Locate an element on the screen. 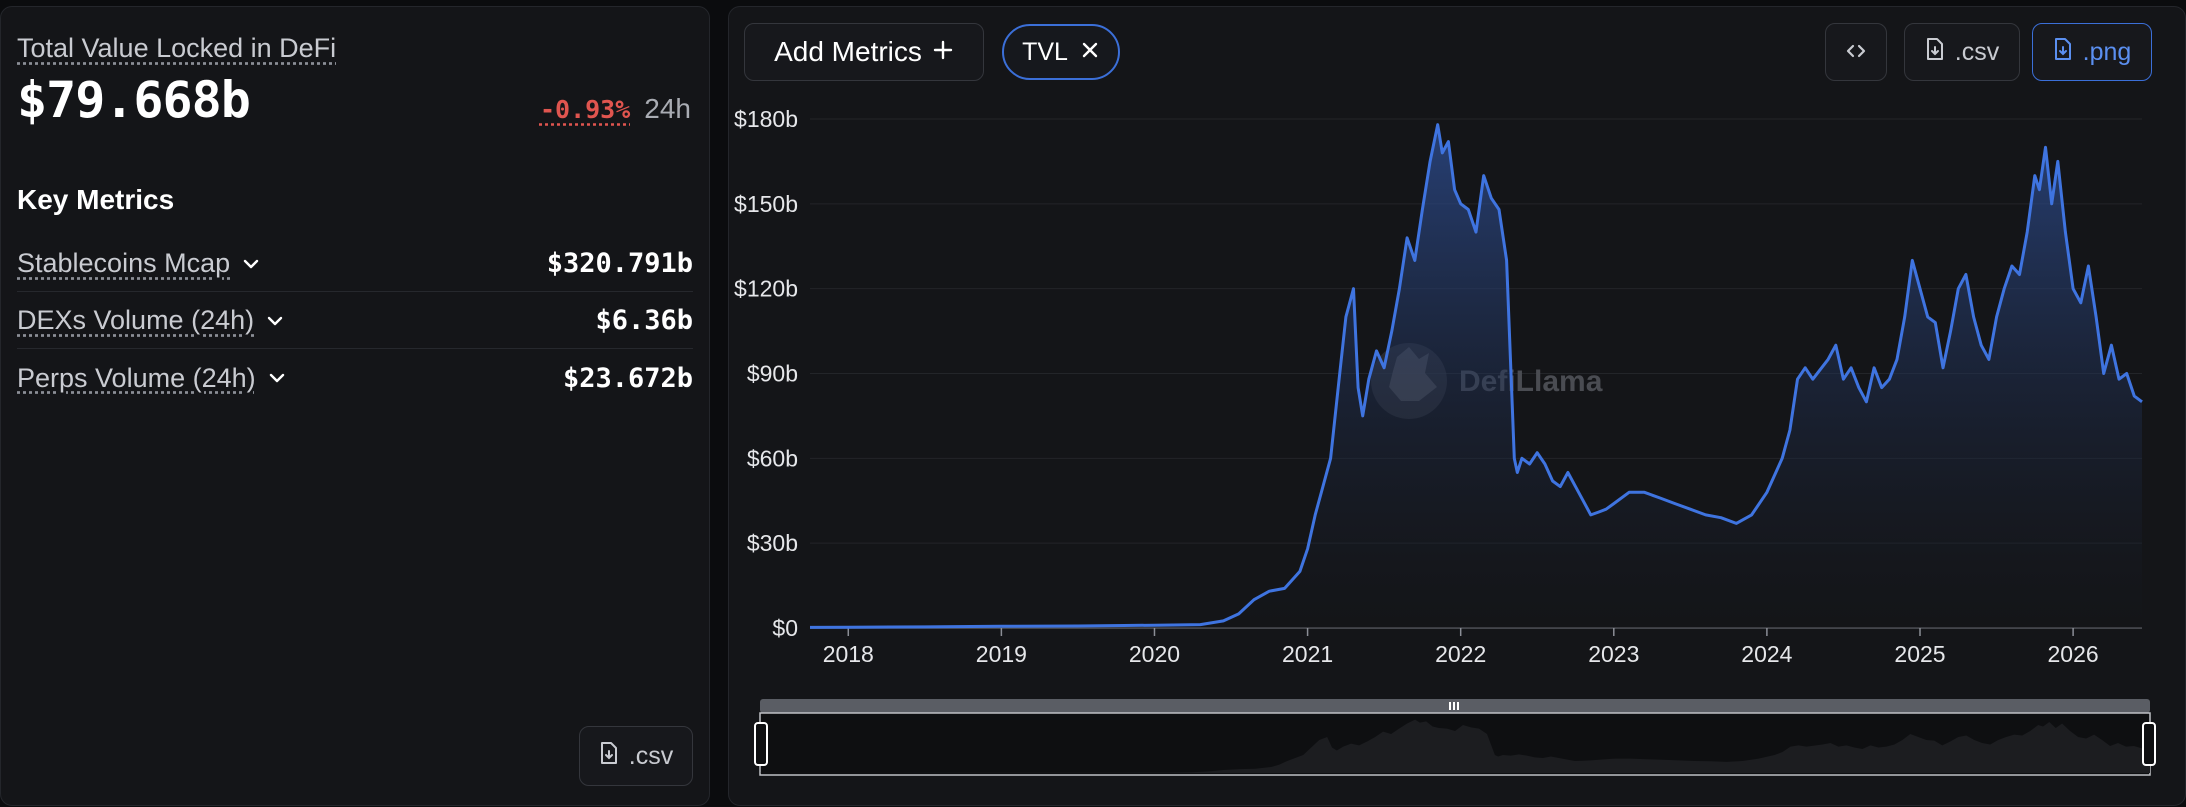 This screenshot has height=807, width=2186. embed-button is located at coordinates (1856, 52).